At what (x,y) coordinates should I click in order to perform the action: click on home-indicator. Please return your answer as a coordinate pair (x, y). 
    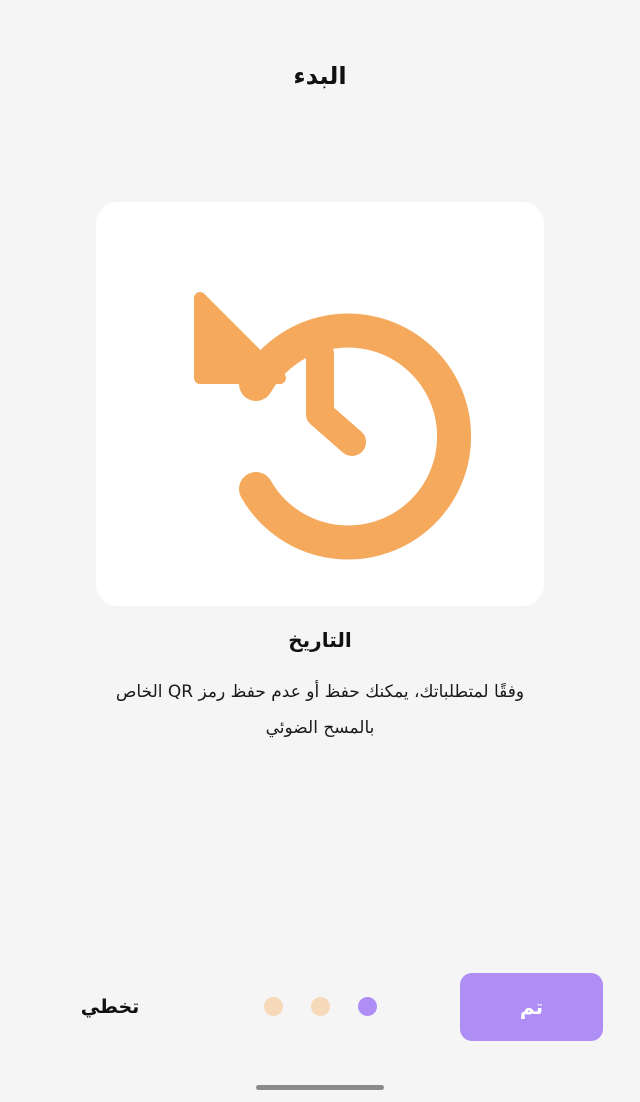
    Looking at the image, I should click on (320, 1087).